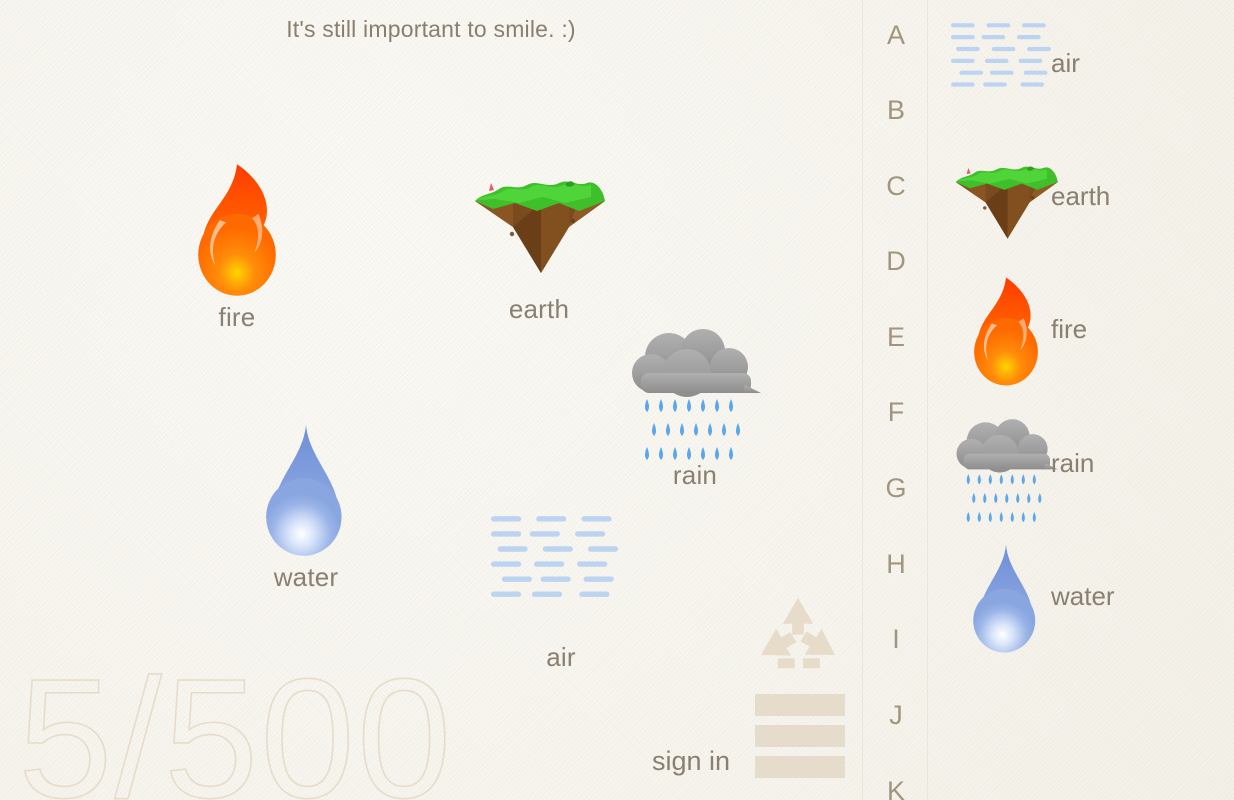 This screenshot has height=800, width=1234. I want to click on rail-letter-h: H, so click(896, 564).